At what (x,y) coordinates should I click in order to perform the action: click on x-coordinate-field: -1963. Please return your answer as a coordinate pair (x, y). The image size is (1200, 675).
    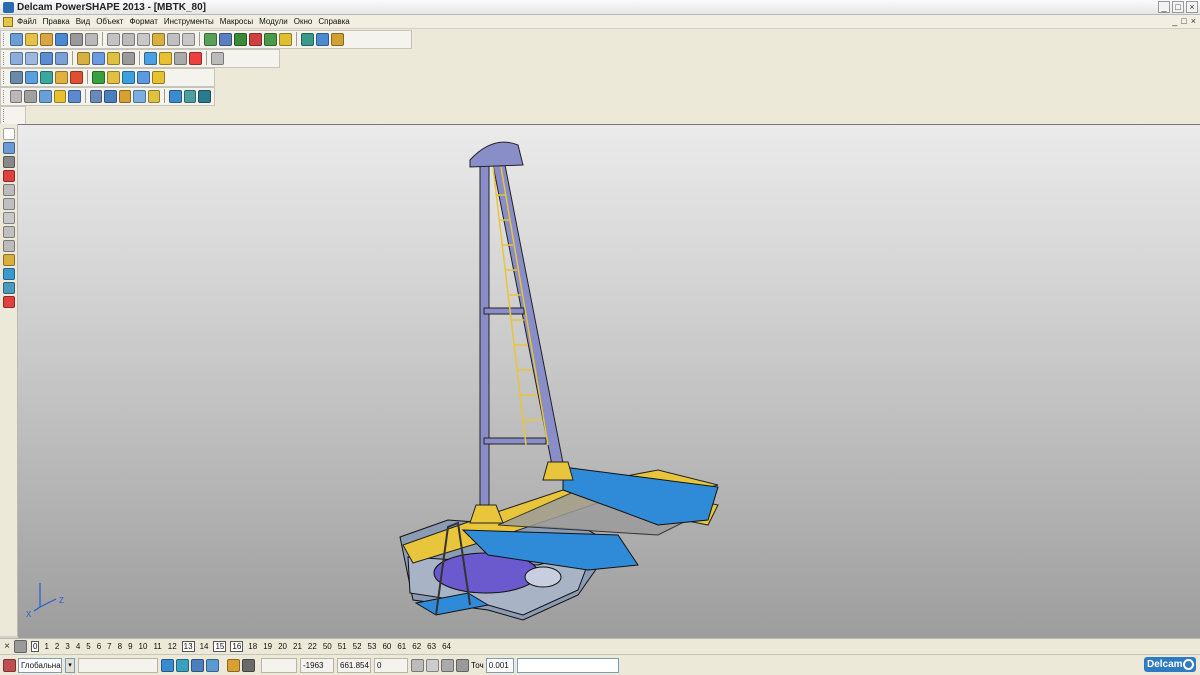
    Looking at the image, I should click on (317, 665).